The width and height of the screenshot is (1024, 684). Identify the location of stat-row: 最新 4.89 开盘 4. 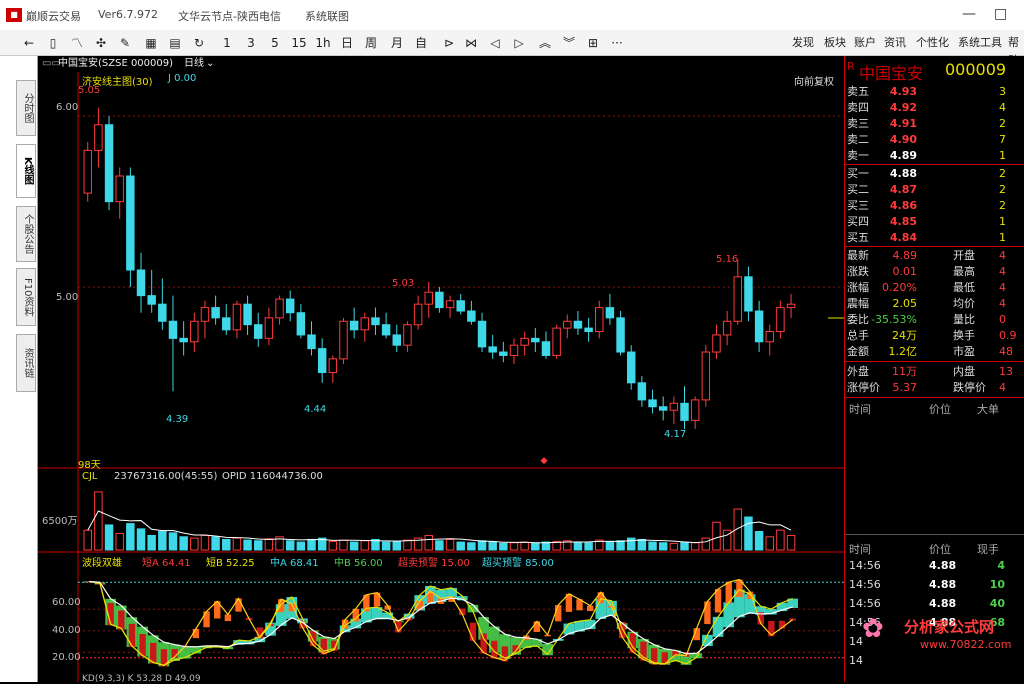
(934, 256).